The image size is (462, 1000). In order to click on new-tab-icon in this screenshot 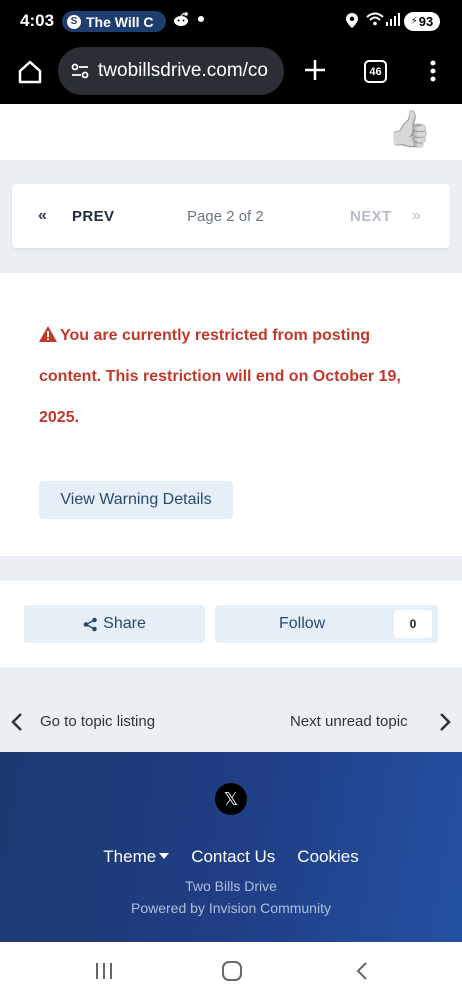, I will do `click(315, 70)`.